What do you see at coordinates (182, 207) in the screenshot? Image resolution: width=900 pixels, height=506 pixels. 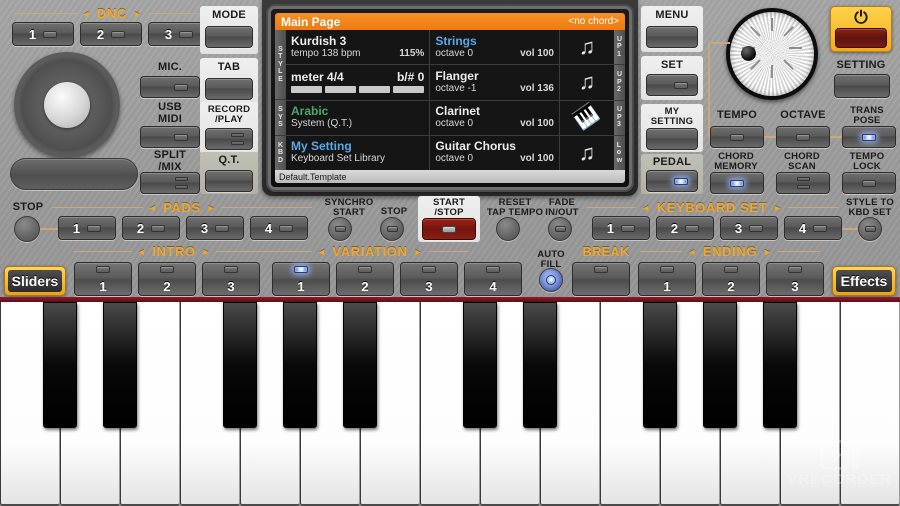 I see `pads-section-label: ◄ PADS ►` at bounding box center [182, 207].